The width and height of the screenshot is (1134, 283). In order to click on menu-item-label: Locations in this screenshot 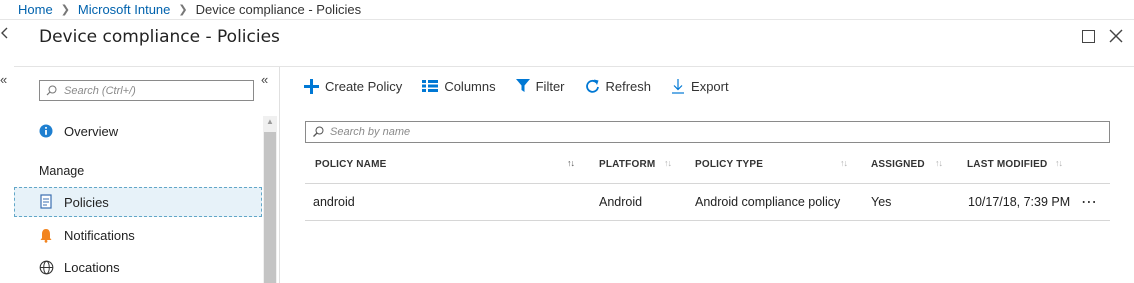, I will do `click(92, 267)`.